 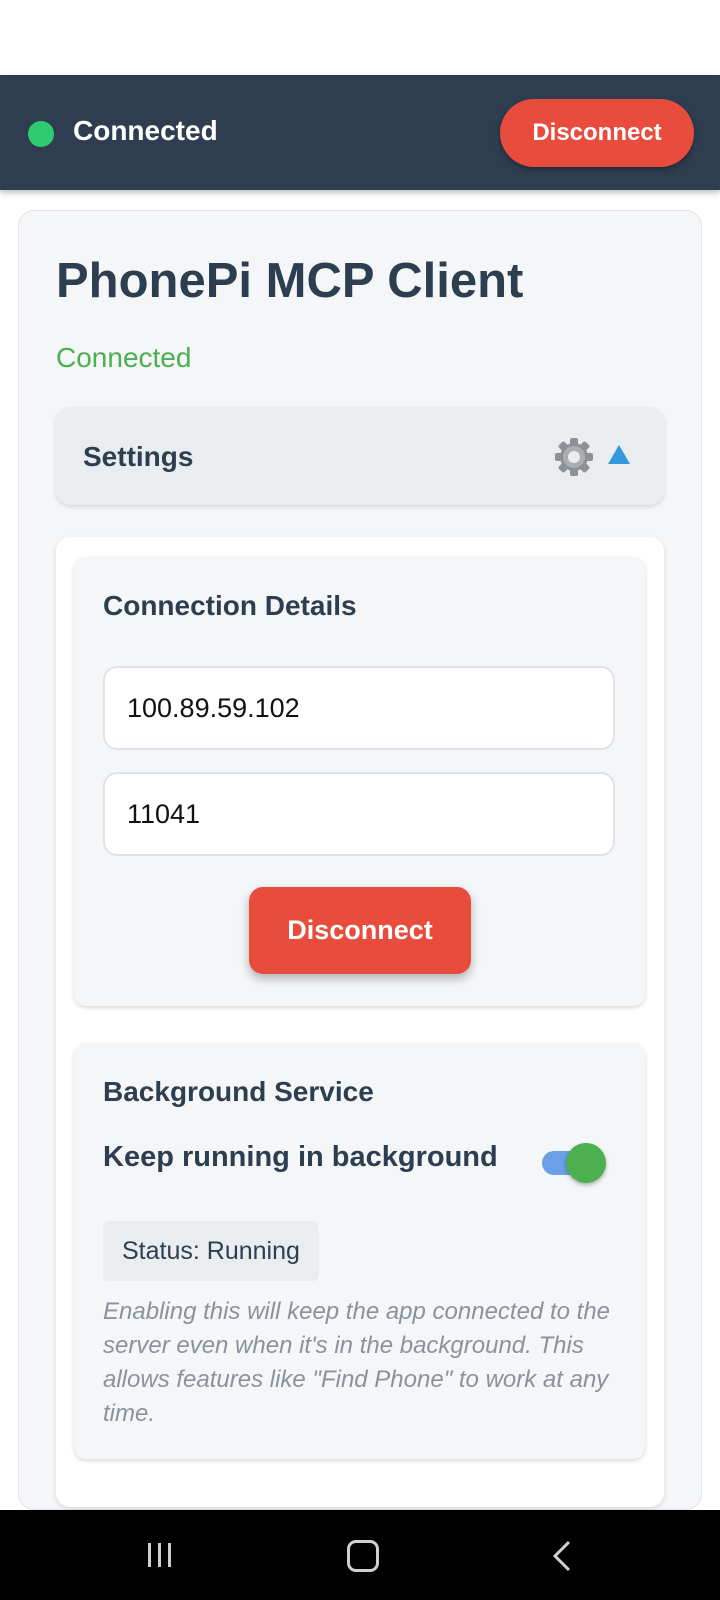 I want to click on keep-running-toggle, so click(x=574, y=1163).